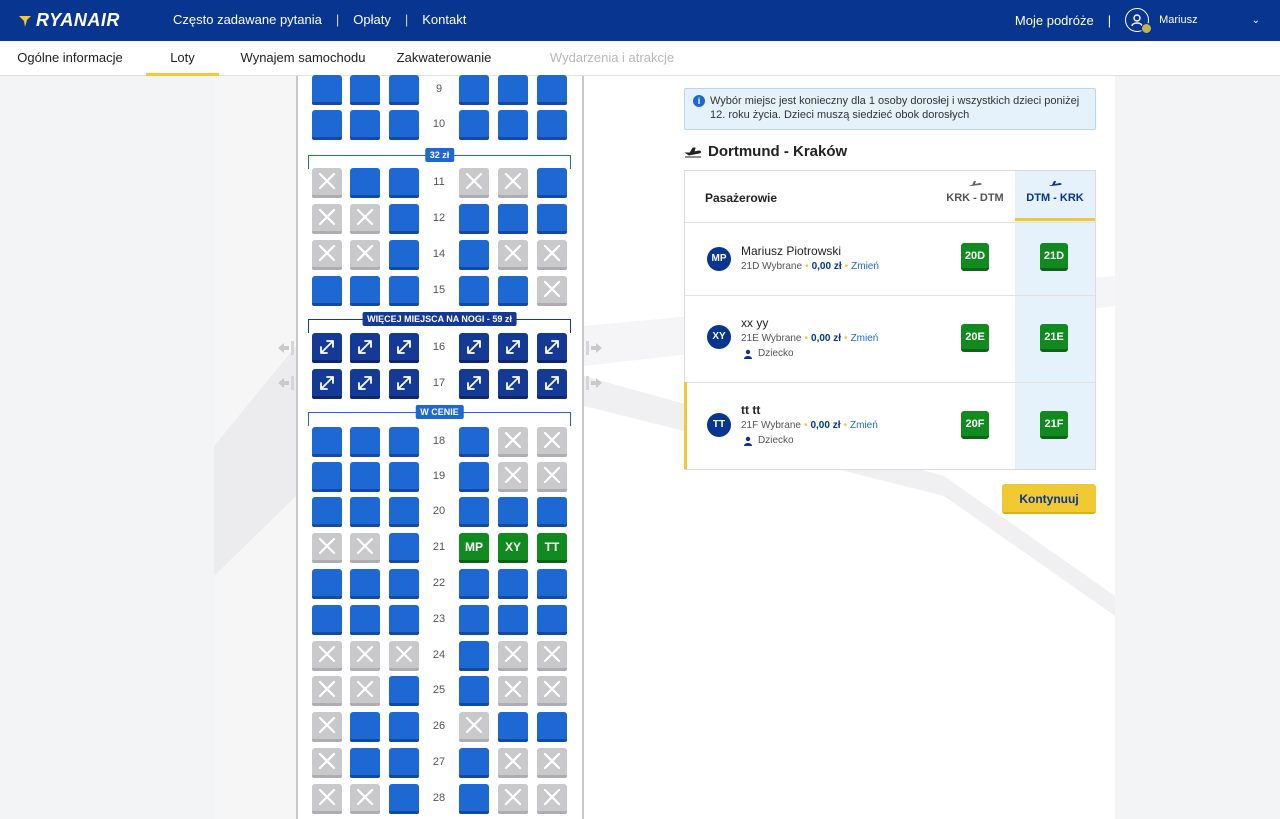 This screenshot has width=1280, height=819. I want to click on seat-16A, so click(327, 348).